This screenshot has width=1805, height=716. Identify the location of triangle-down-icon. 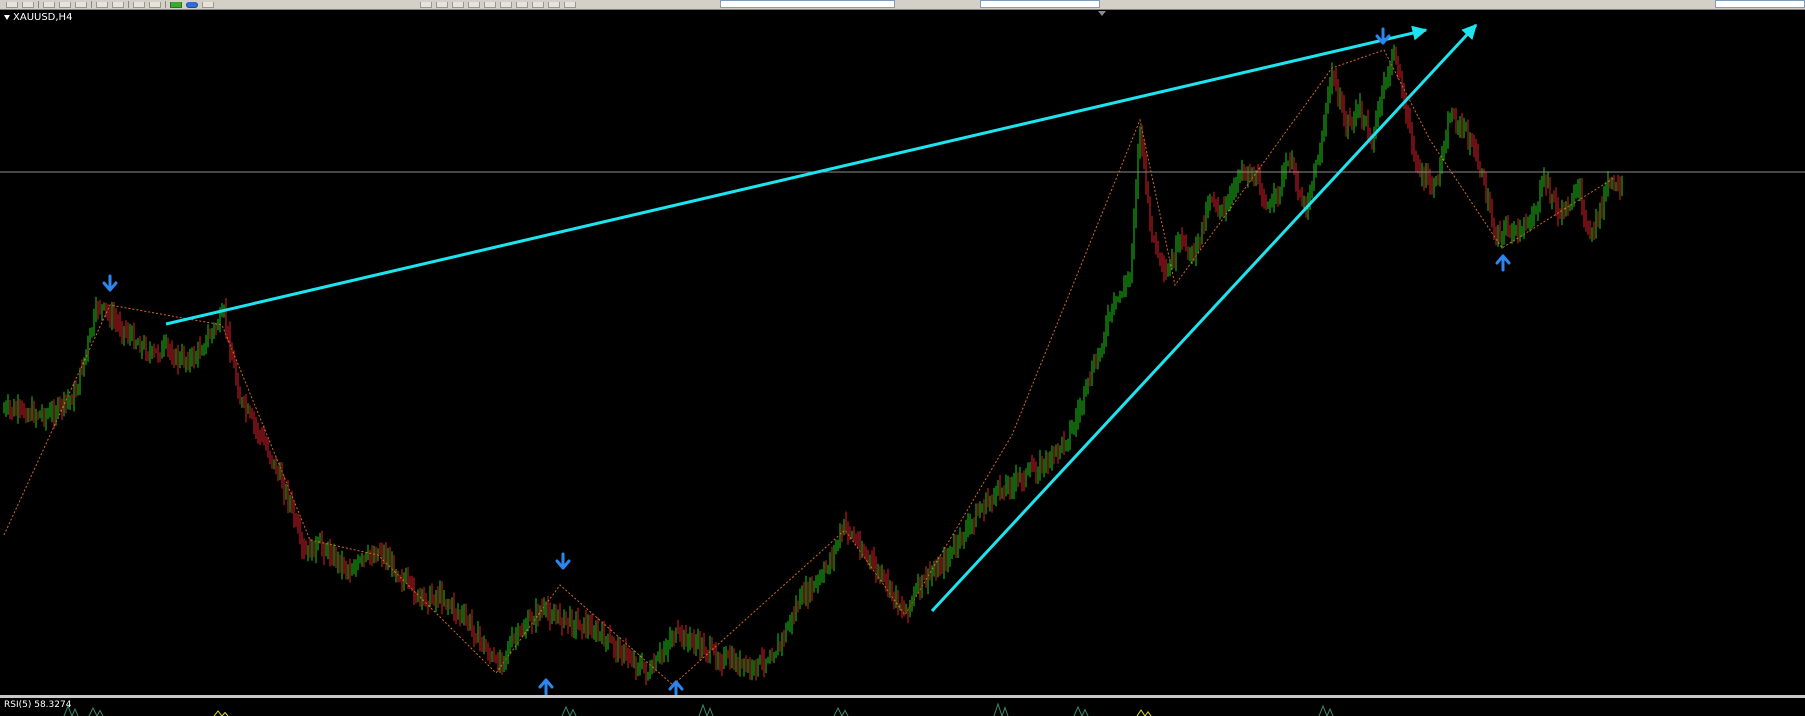
(7, 17).